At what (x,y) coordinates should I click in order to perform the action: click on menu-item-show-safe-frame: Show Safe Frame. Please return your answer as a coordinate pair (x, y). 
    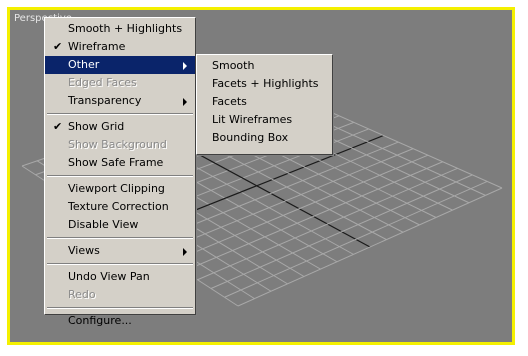
    Looking at the image, I should click on (120, 163).